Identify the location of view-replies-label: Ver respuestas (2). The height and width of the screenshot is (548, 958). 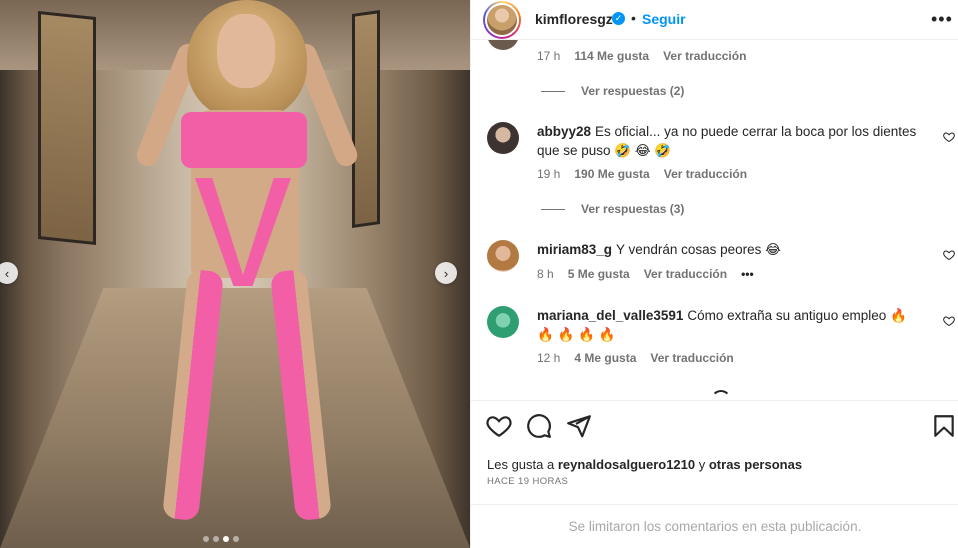
(633, 91).